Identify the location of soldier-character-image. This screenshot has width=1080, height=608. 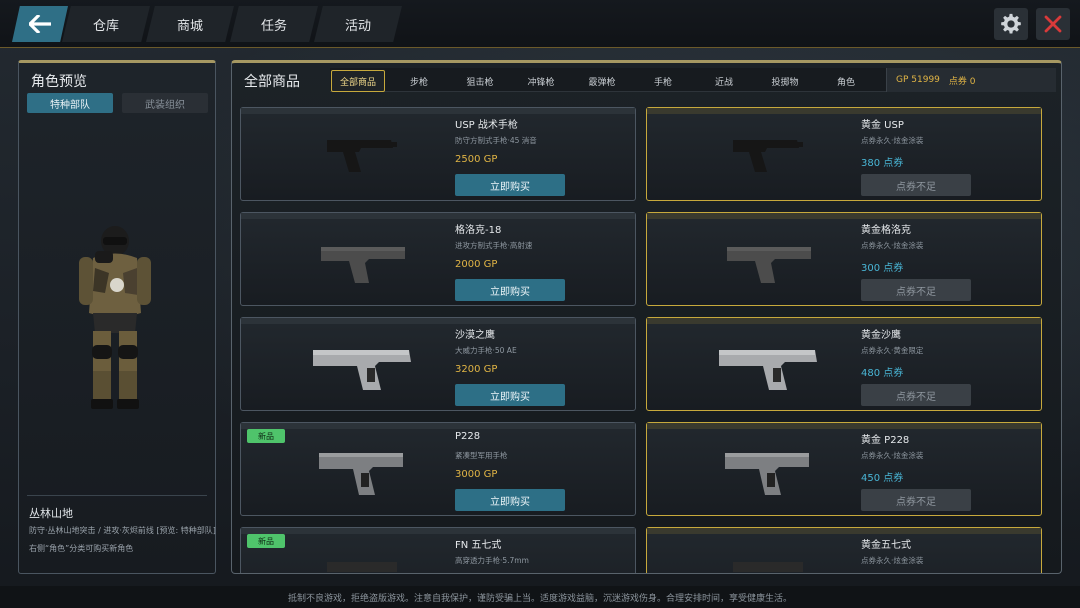
(115, 317).